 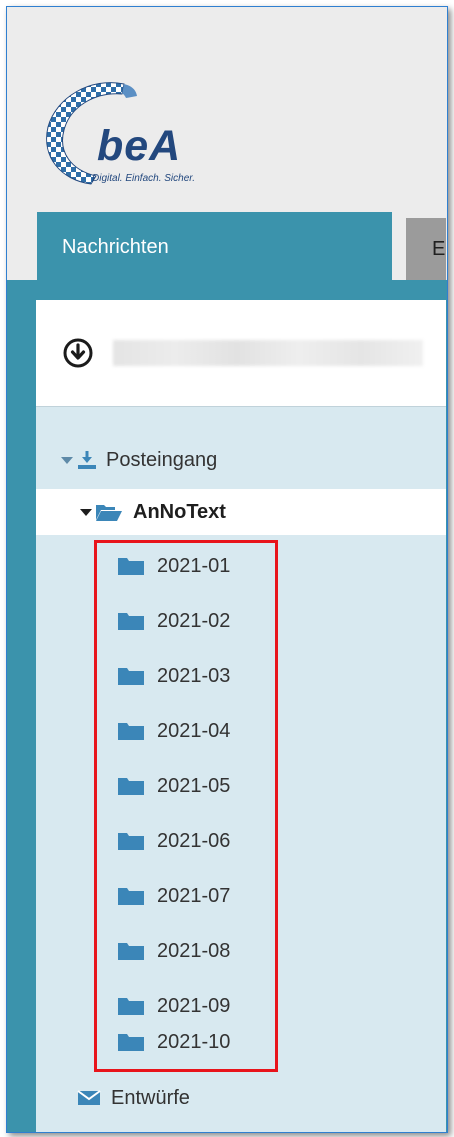 I want to click on logo-tagline: Digital. Einfach. Sicher., so click(x=144, y=178).